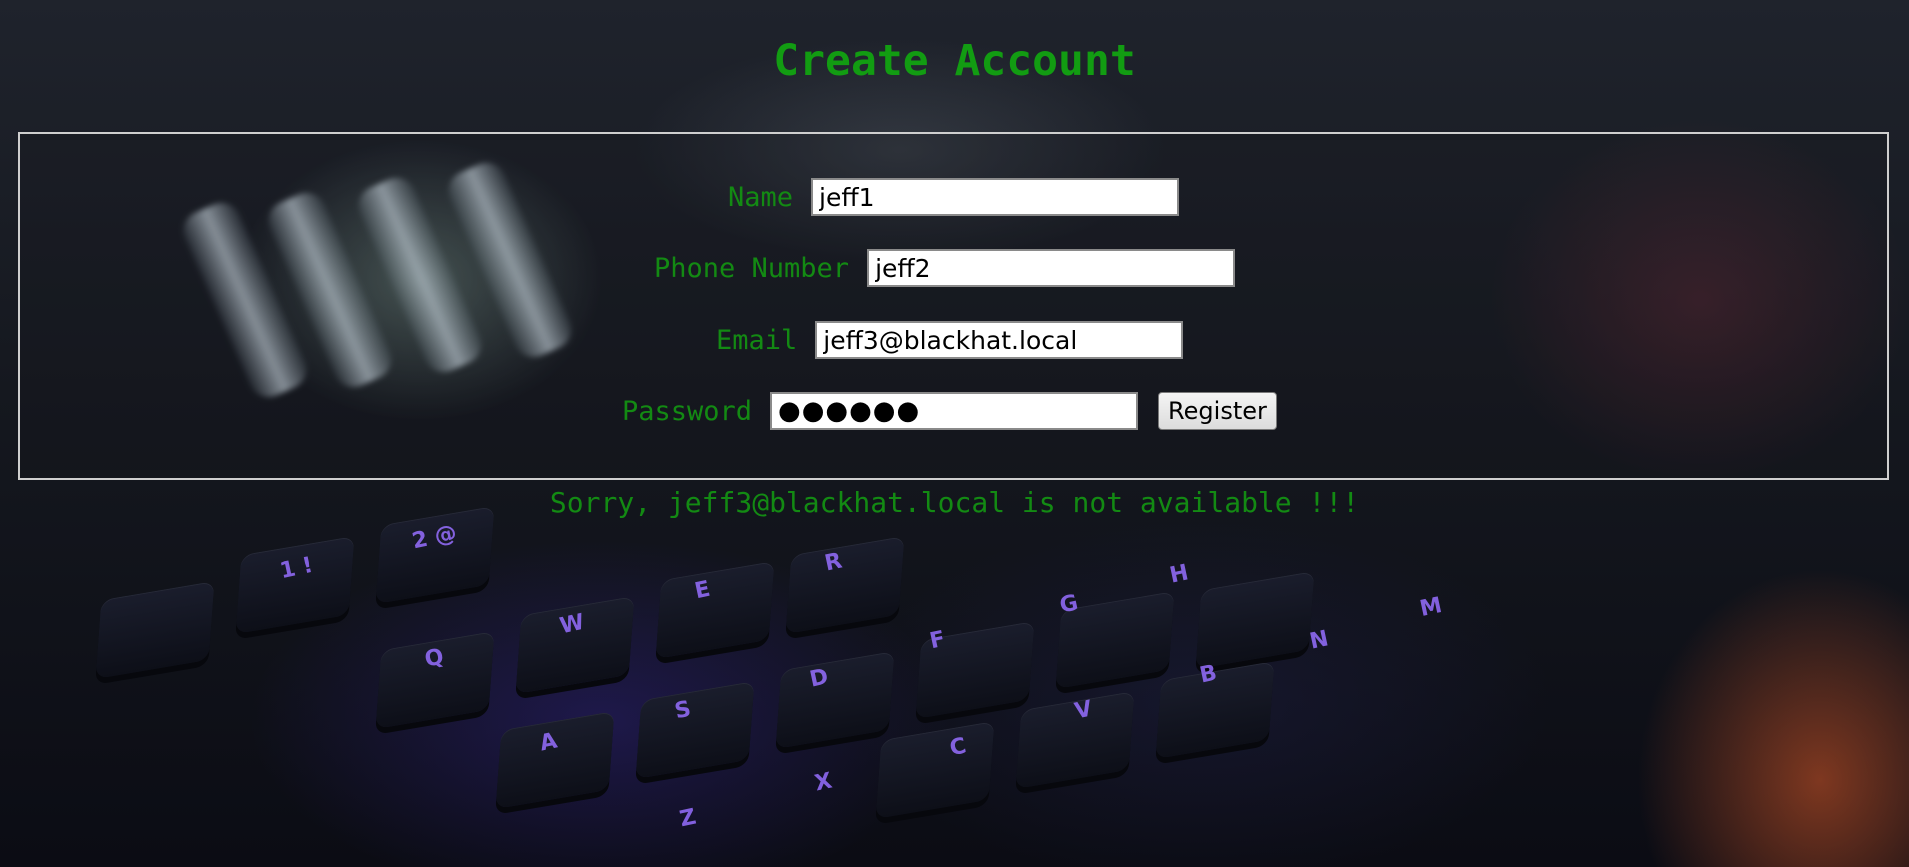  I want to click on name-row: Name, so click(954, 197).